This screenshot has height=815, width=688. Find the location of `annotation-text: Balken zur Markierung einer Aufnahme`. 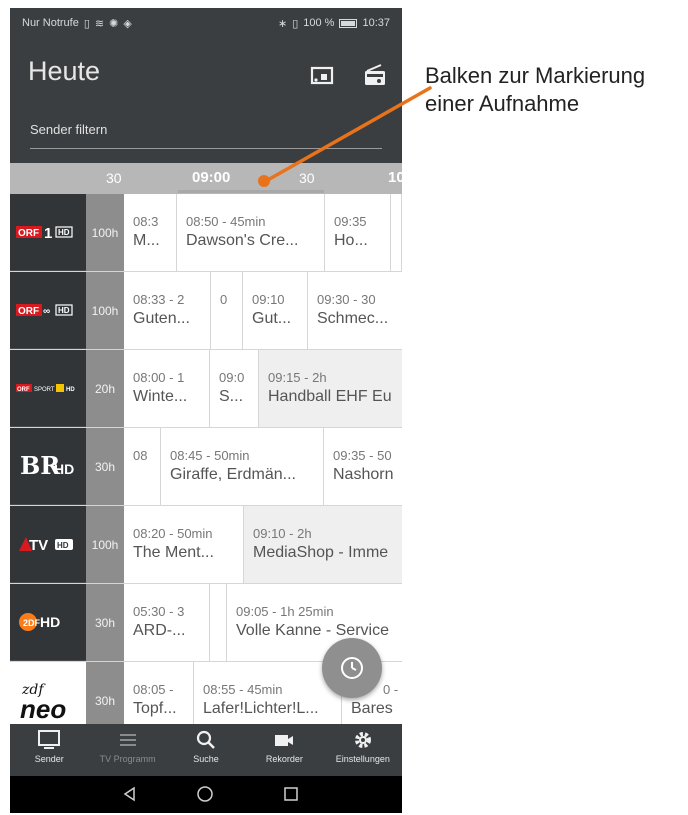

annotation-text: Balken zur Markierung einer Aufnahme is located at coordinates (535, 90).